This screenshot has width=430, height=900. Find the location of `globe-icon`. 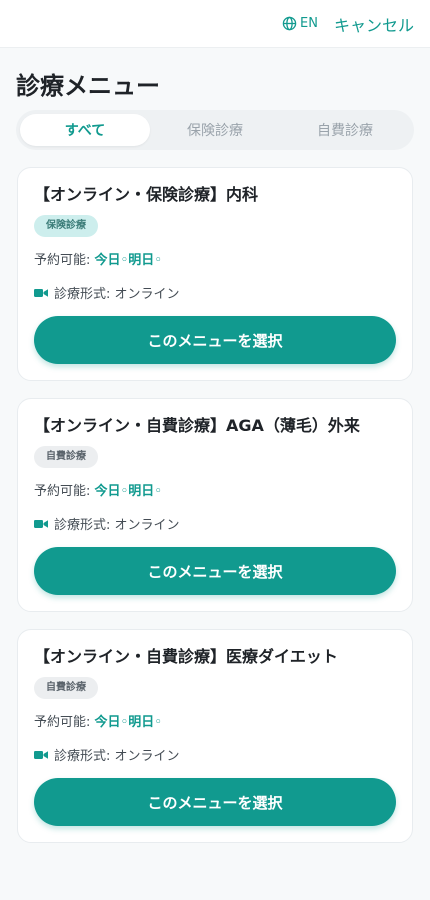

globe-icon is located at coordinates (289, 23).